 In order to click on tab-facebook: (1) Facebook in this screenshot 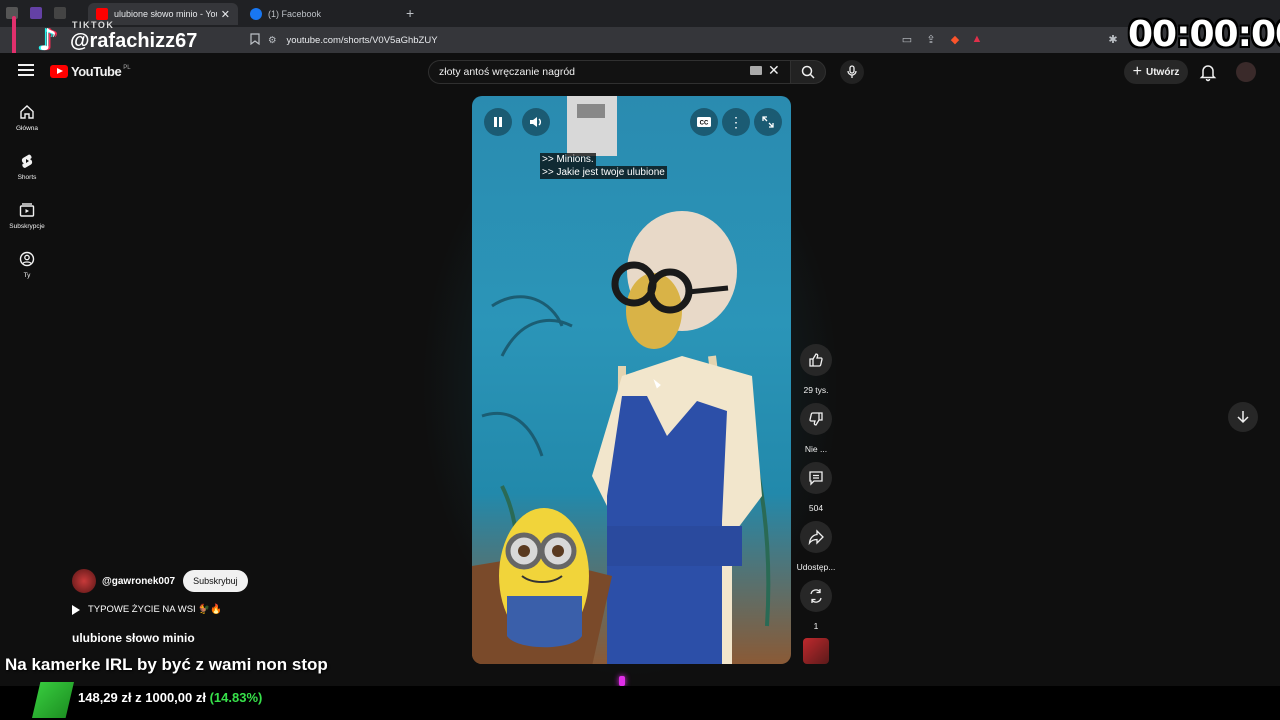, I will do `click(319, 14)`.